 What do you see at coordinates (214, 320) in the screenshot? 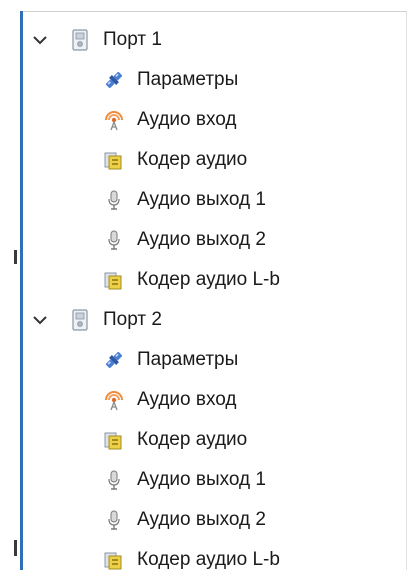
I see `tree-node-port-2: Порт 2` at bounding box center [214, 320].